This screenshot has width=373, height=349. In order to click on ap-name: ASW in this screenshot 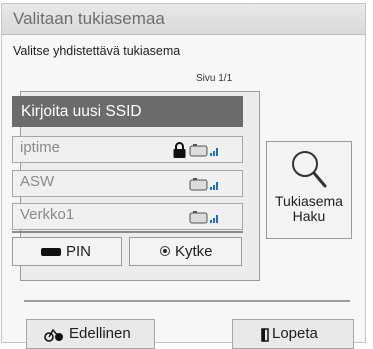, I will do `click(37, 181)`.